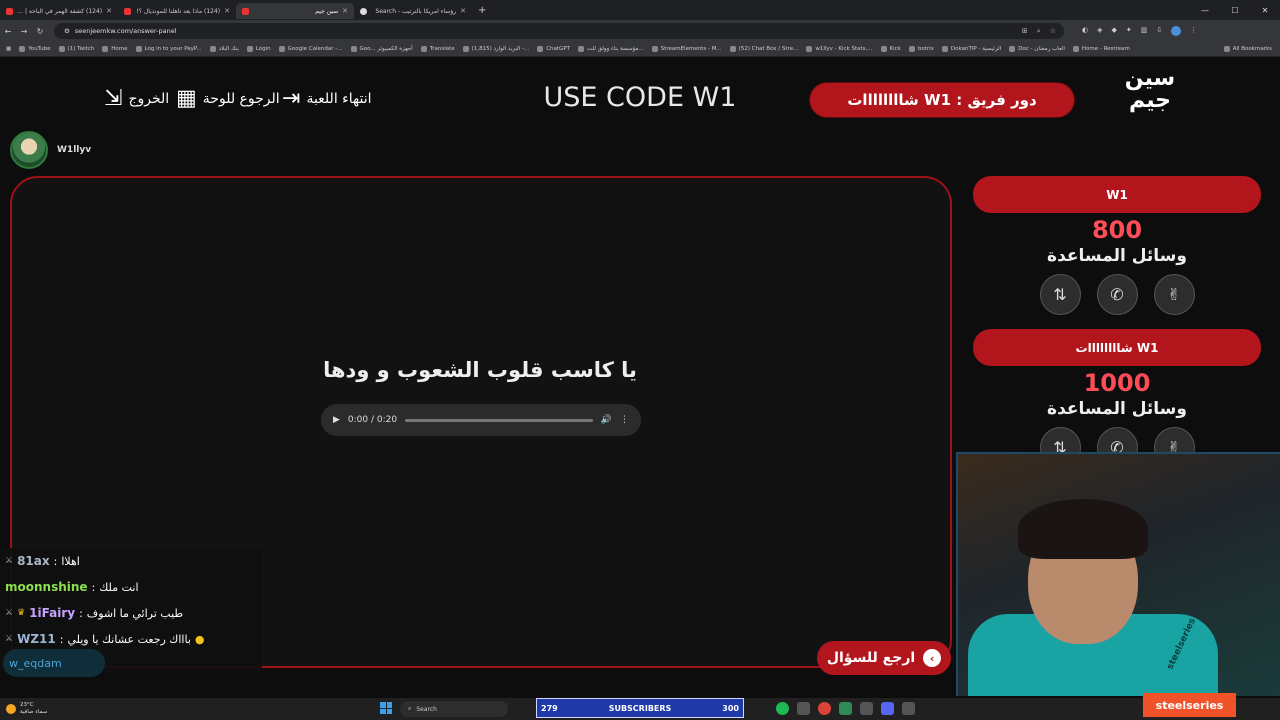 The width and height of the screenshot is (1280, 720). I want to click on helps-label: وسائل المساعدة, so click(1117, 409).